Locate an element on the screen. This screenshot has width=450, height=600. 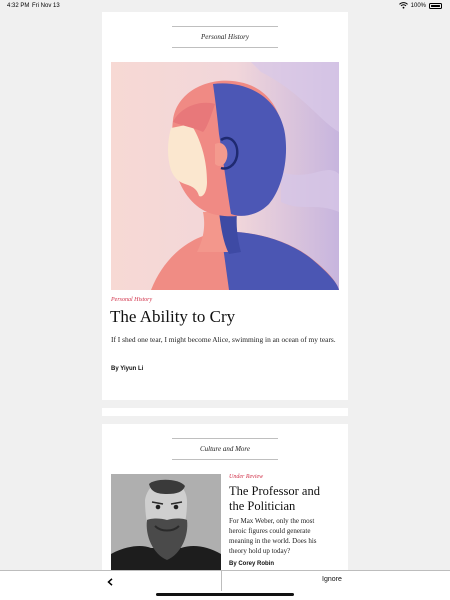
battery-percent: 100% is located at coordinates (418, 5).